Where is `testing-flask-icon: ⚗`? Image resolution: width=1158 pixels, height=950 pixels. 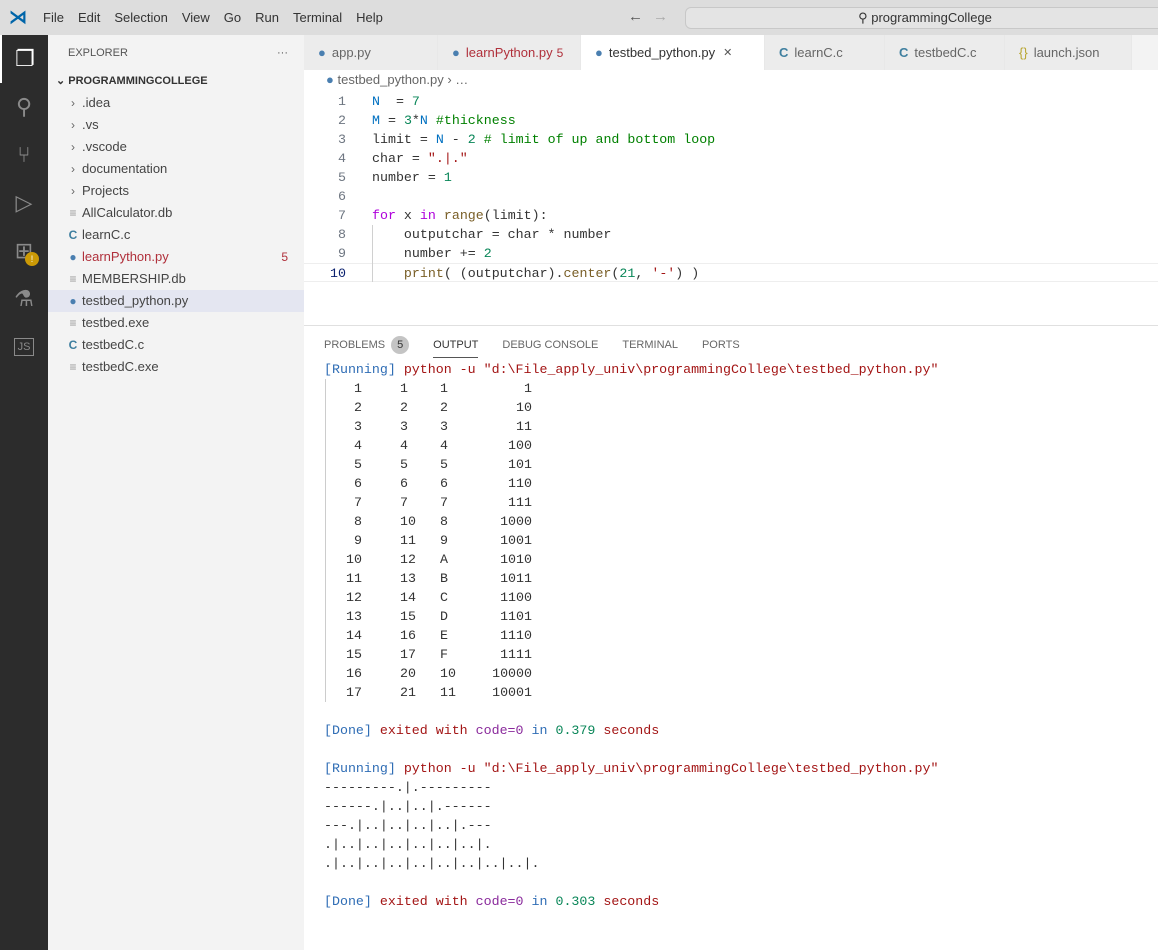 testing-flask-icon: ⚗ is located at coordinates (24, 299).